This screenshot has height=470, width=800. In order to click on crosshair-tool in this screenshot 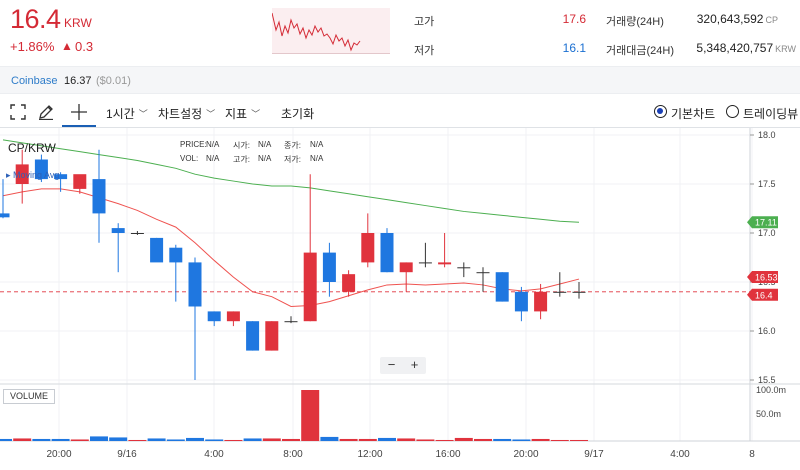, I will do `click(79, 111)`.